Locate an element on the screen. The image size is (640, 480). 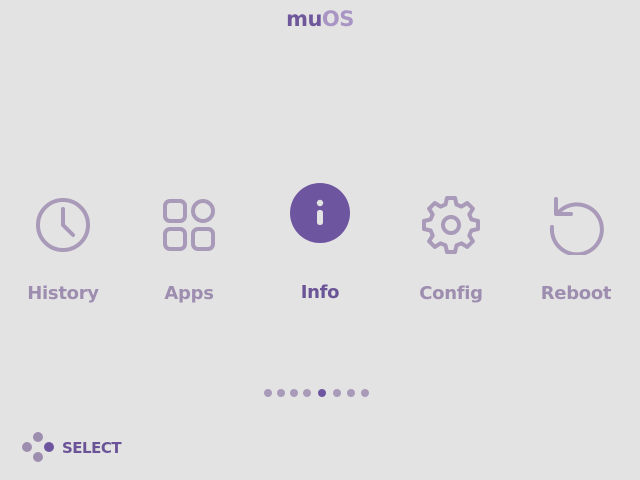
dpad-icon is located at coordinates (38, 447).